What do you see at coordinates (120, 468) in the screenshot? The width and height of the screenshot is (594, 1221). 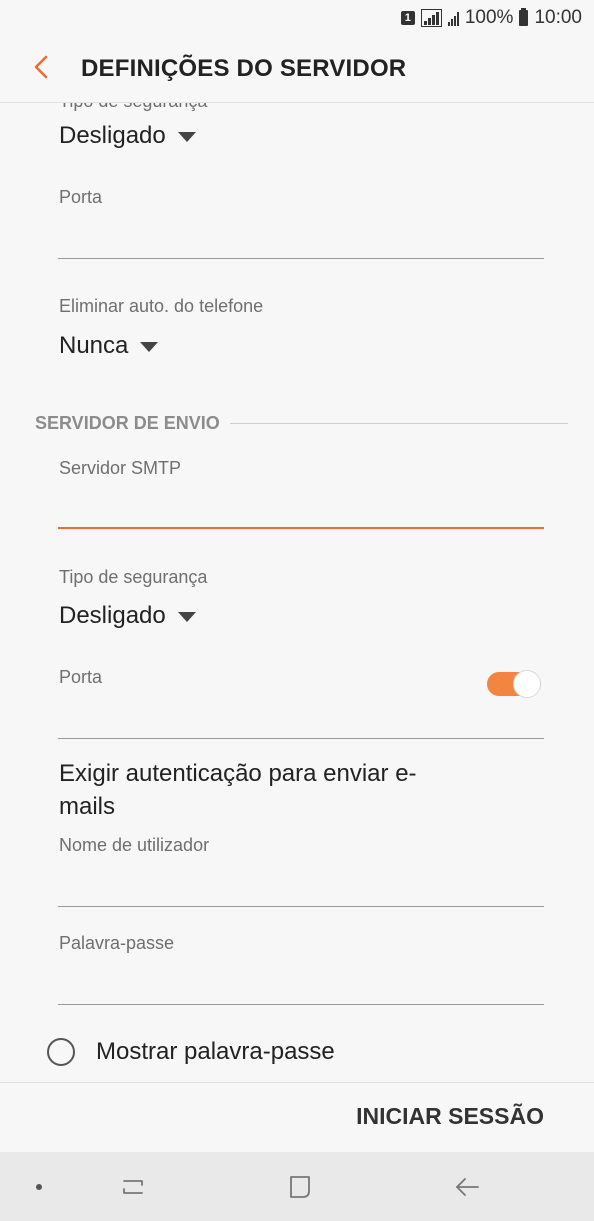 I see `smtp-server-label: Servidor SMTP` at bounding box center [120, 468].